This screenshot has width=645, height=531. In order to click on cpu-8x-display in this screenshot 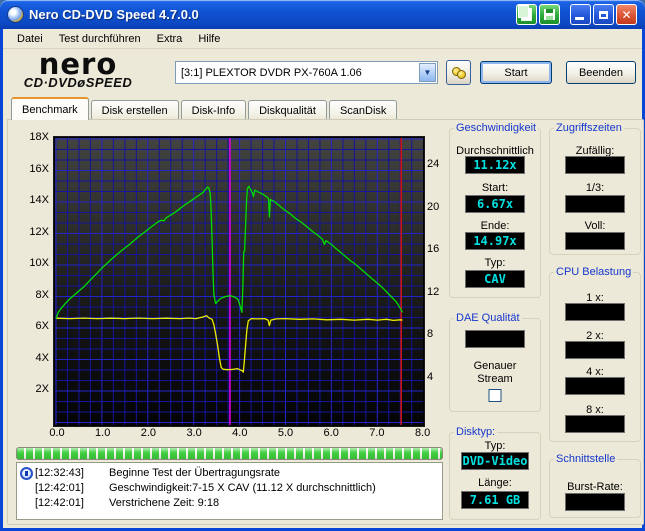, I will do `click(595, 424)`.